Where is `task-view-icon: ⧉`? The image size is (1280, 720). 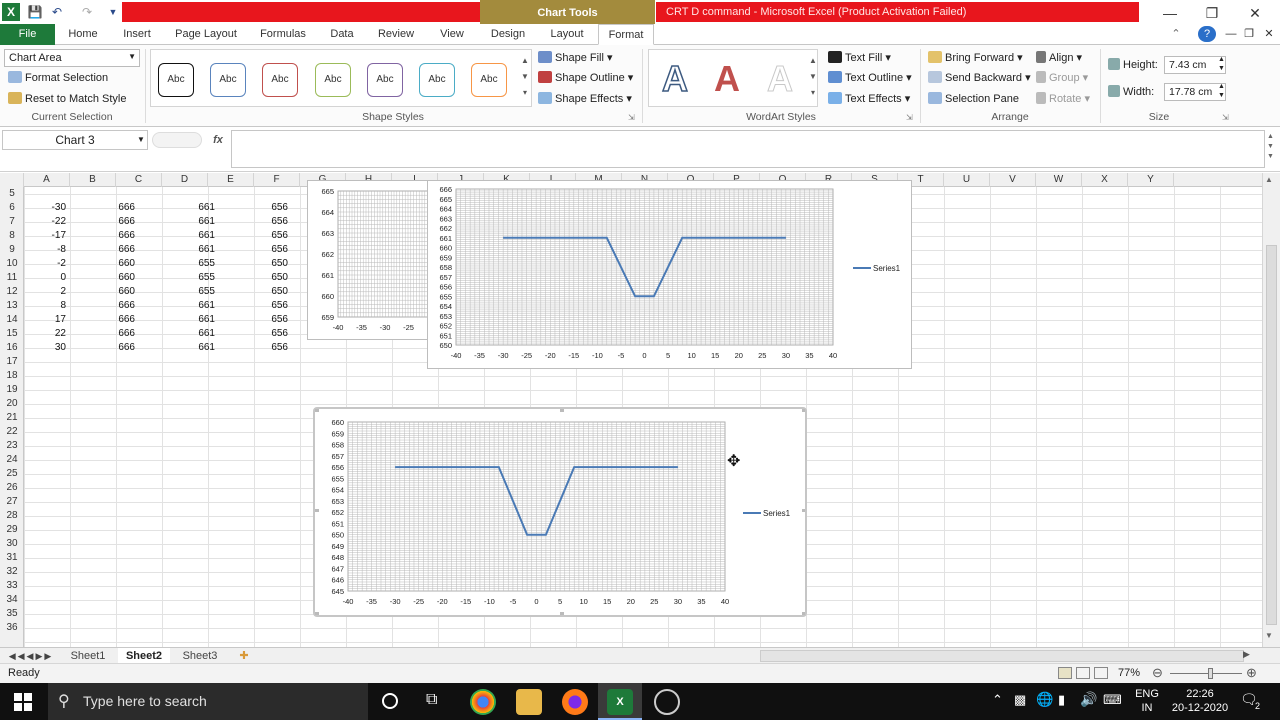 task-view-icon: ⧉ is located at coordinates (431, 700).